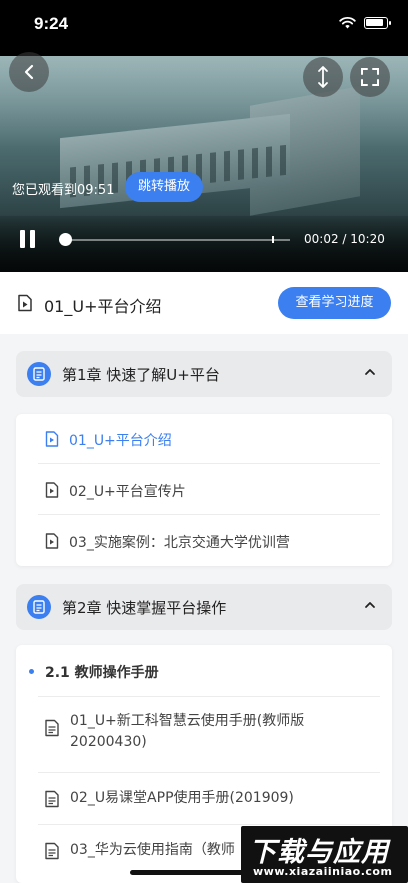 This screenshot has height=883, width=408. What do you see at coordinates (28, 239) in the screenshot?
I see `pause-icon` at bounding box center [28, 239].